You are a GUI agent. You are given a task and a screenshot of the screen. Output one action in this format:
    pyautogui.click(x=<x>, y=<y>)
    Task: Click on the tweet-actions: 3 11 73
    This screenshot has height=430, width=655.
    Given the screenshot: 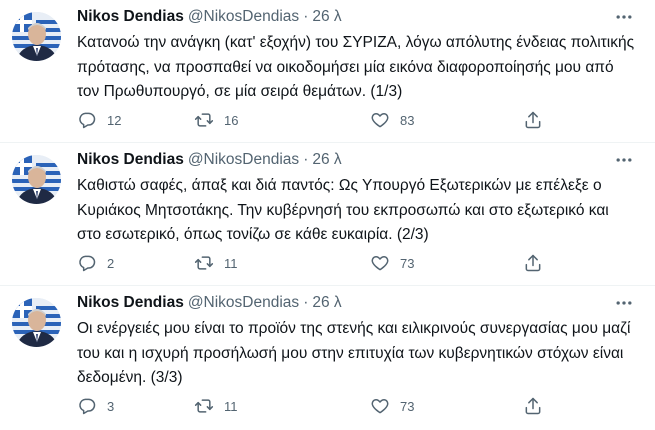 What is the action you would take?
    pyautogui.click(x=317, y=406)
    